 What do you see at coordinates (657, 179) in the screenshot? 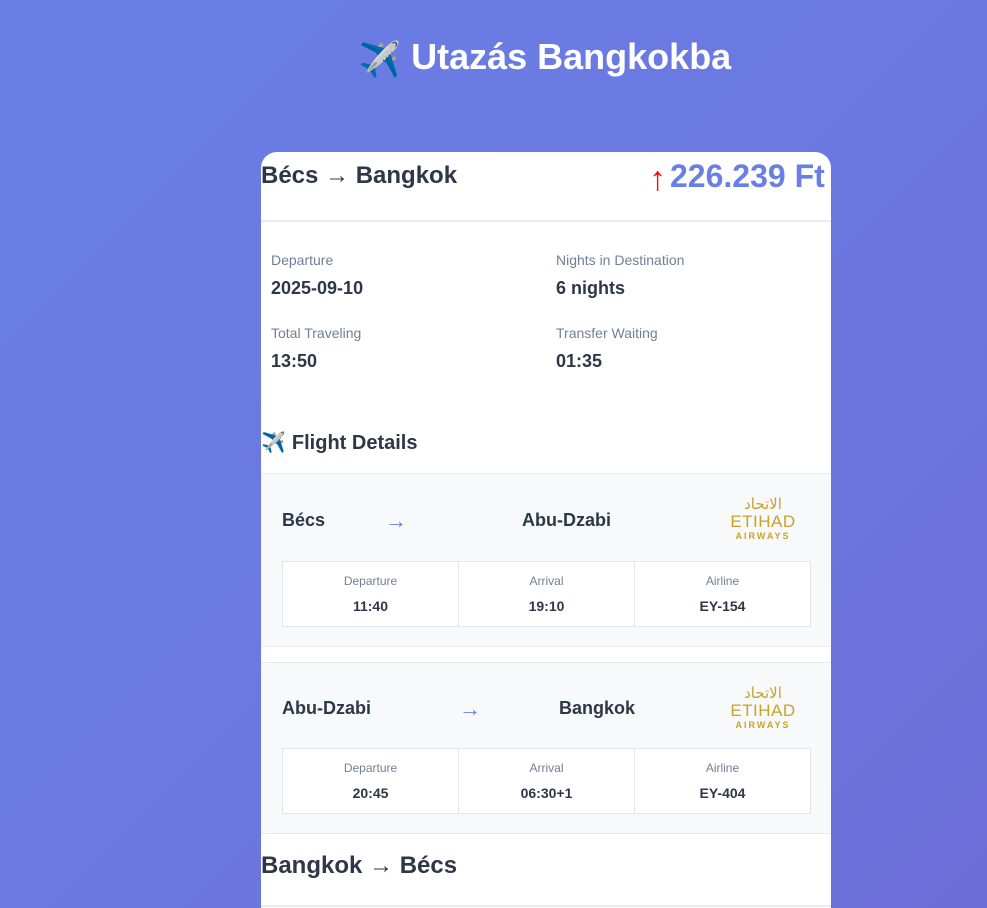
I see `price-up-arrow-icon: ↑` at bounding box center [657, 179].